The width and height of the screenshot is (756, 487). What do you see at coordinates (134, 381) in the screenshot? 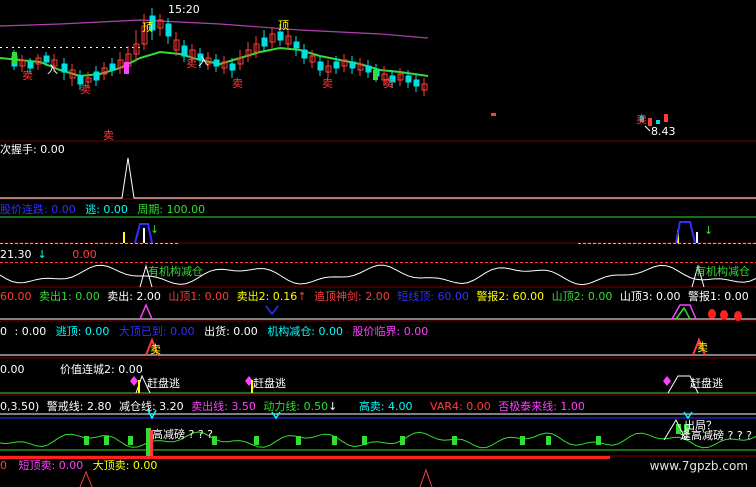
I see `diamond-icon` at bounding box center [134, 381].